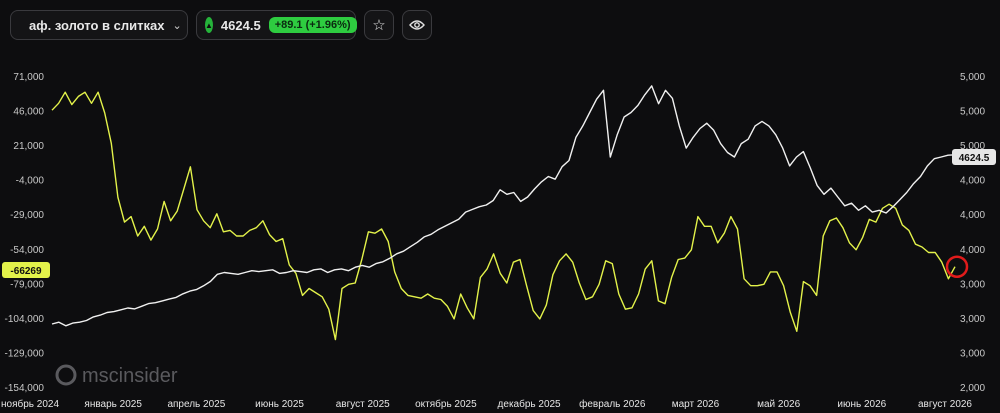 The image size is (1000, 413). Describe the element at coordinates (27, 215) in the screenshot. I see `left-tick-label: -29,000` at that location.